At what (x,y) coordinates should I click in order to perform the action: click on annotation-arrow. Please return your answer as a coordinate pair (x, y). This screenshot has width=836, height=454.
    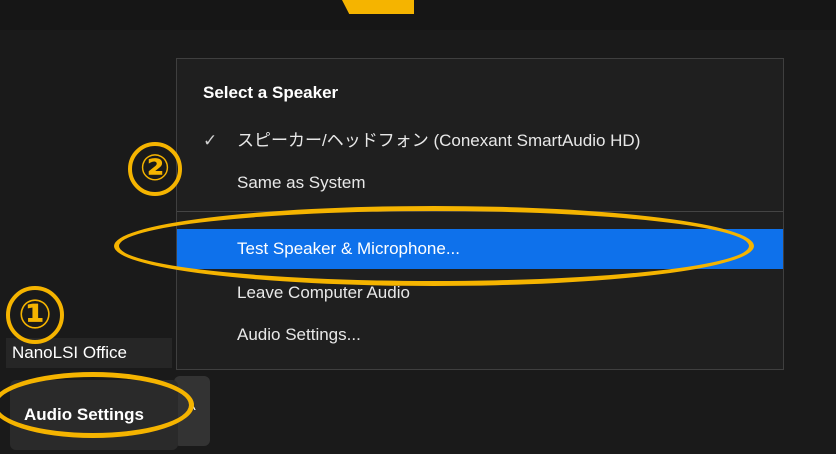
    Looking at the image, I should click on (378, 7).